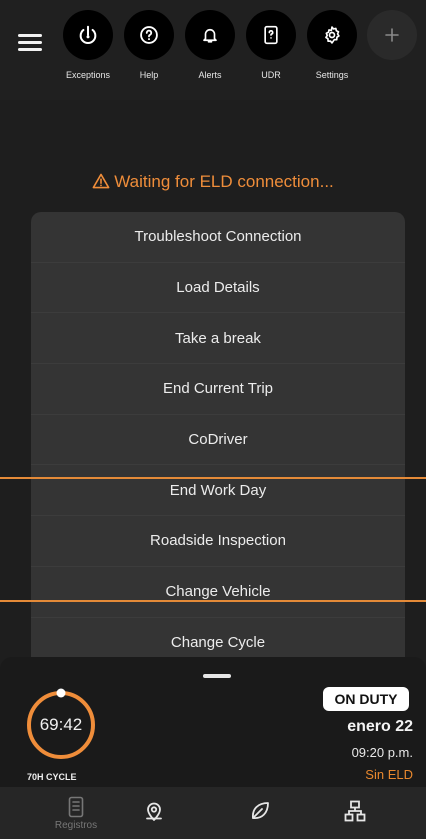  I want to click on duty-date: enero 22, so click(380, 726).